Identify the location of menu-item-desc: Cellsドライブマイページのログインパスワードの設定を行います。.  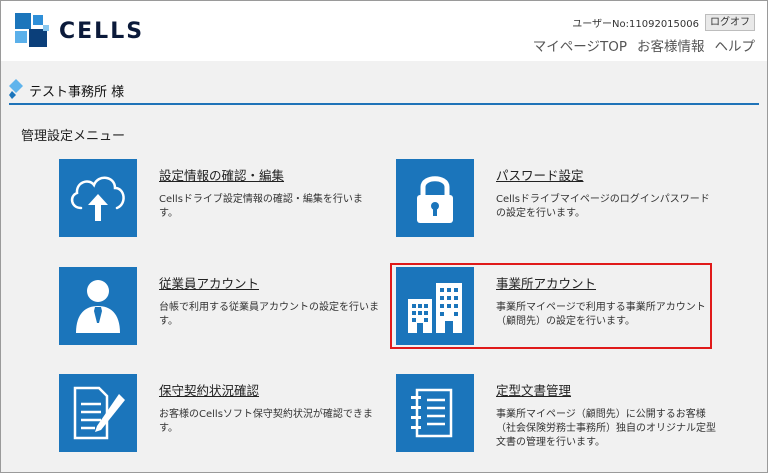
(603, 206).